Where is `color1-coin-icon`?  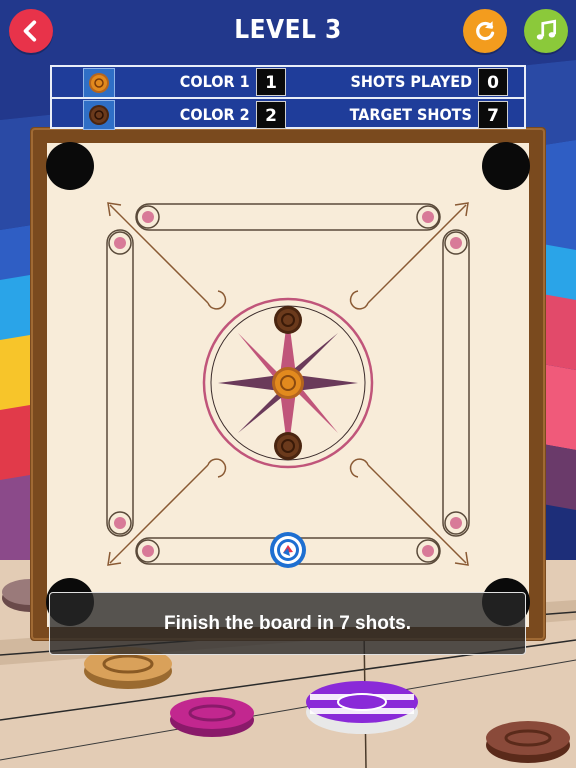 color1-coin-icon is located at coordinates (99, 83).